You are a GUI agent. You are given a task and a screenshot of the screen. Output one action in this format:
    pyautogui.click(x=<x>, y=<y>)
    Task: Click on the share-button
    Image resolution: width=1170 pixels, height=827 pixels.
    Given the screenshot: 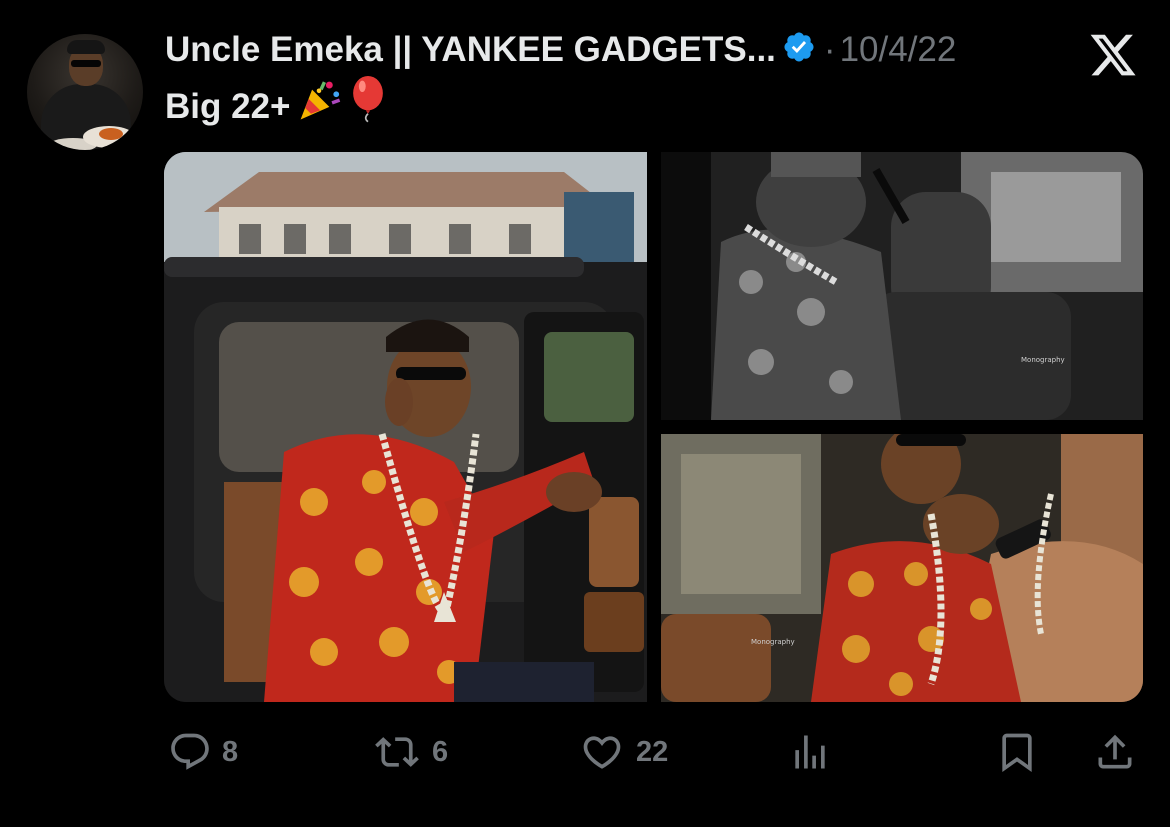 What is the action you would take?
    pyautogui.click(x=1115, y=752)
    